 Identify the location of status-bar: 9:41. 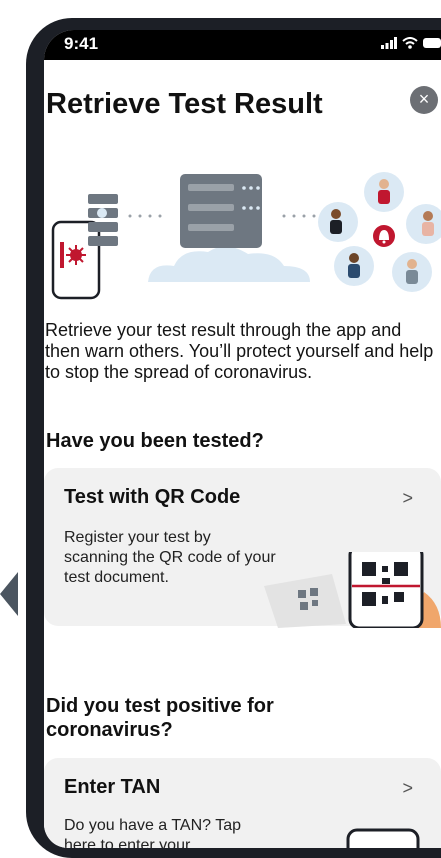
(242, 45).